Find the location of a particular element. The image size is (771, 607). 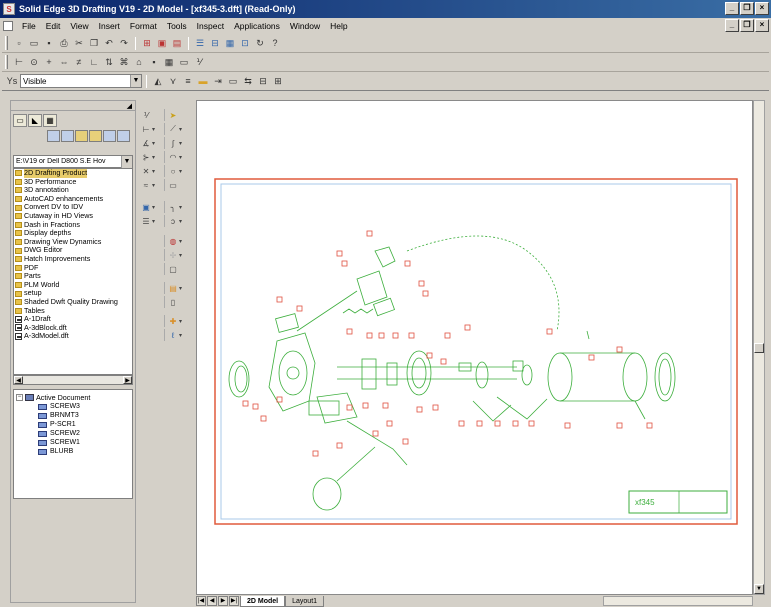

angle-icon: ∟ is located at coordinates (94, 62).